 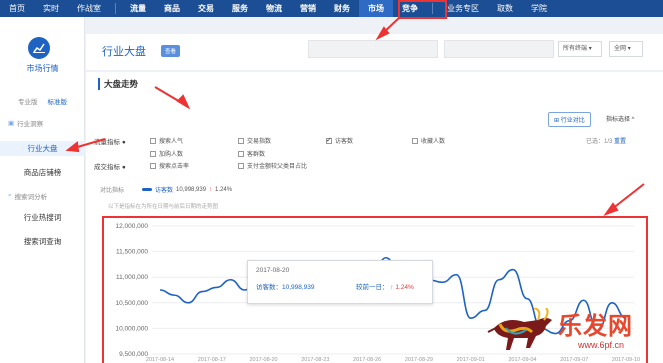 I want to click on nav-item-11: 竞争, so click(x=410, y=8).